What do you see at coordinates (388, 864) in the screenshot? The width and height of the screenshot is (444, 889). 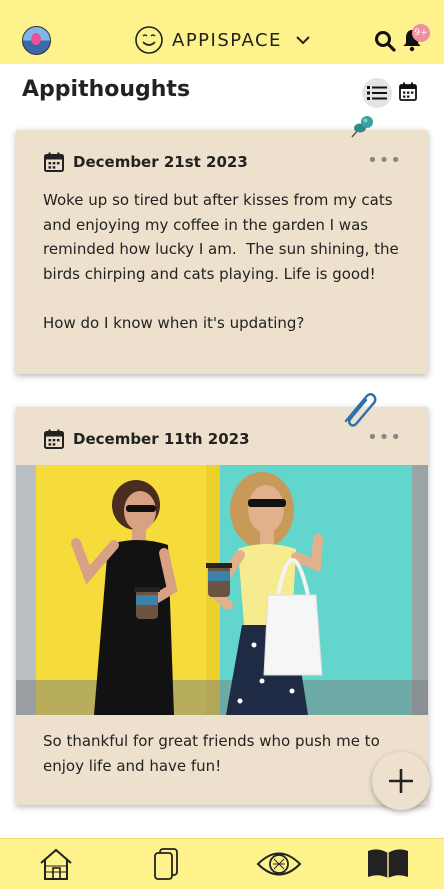 I see `journal-icon` at bounding box center [388, 864].